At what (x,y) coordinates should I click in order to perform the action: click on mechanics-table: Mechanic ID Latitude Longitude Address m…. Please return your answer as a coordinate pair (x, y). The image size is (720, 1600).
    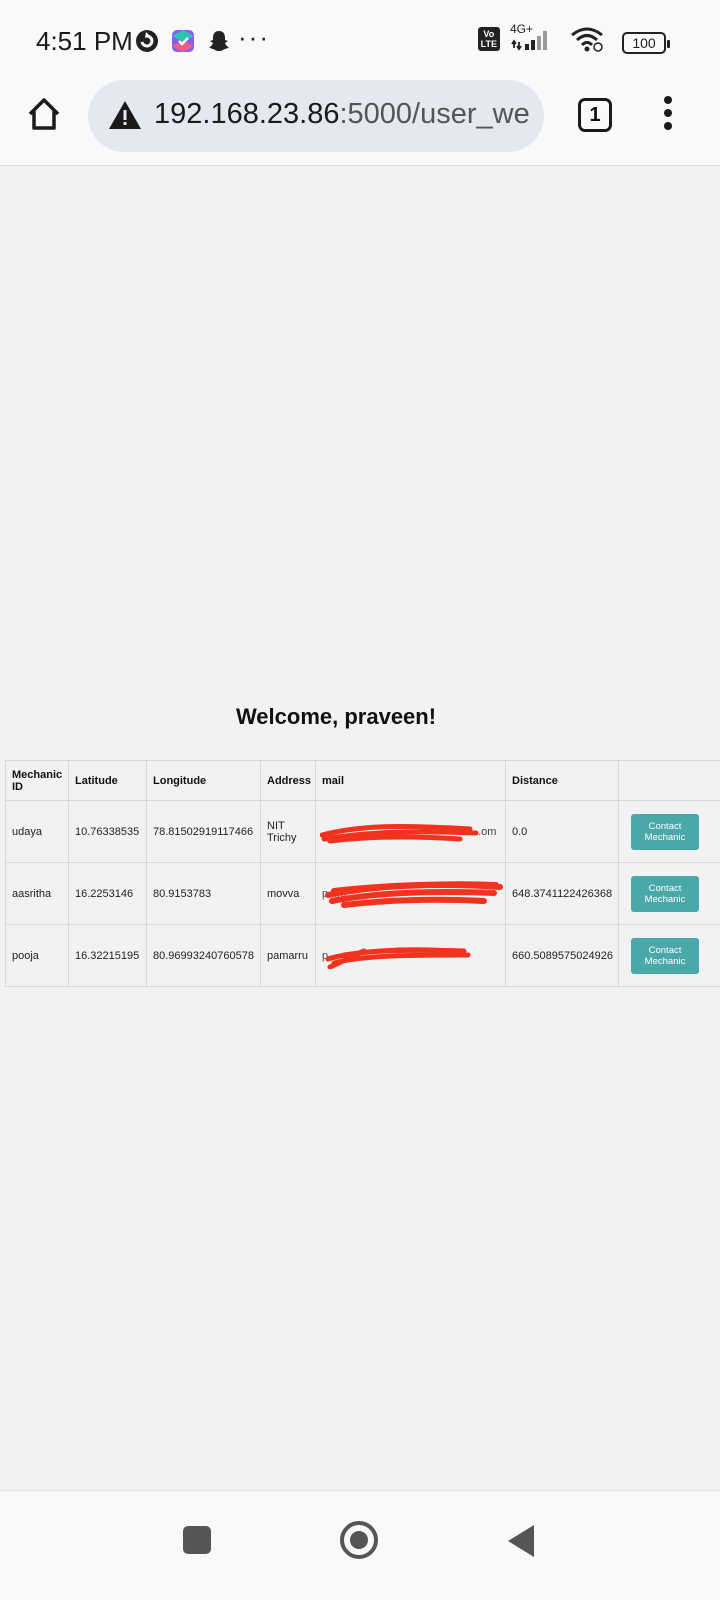
    Looking at the image, I should click on (362, 873).